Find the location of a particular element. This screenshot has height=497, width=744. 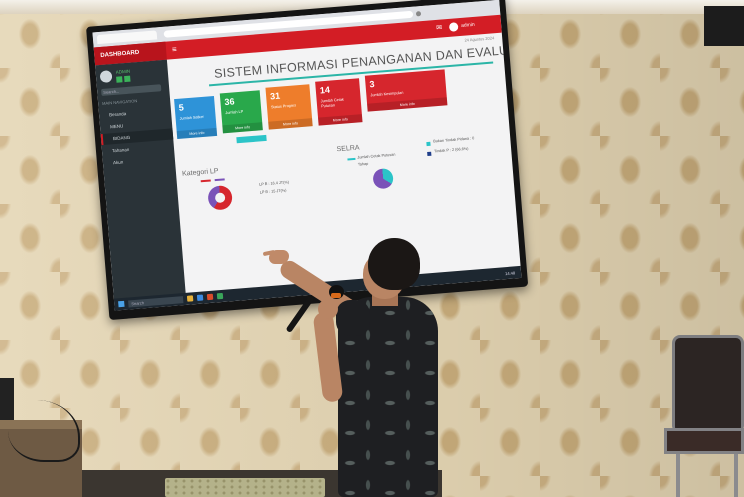

microphone-handle is located at coordinates (300, 314).